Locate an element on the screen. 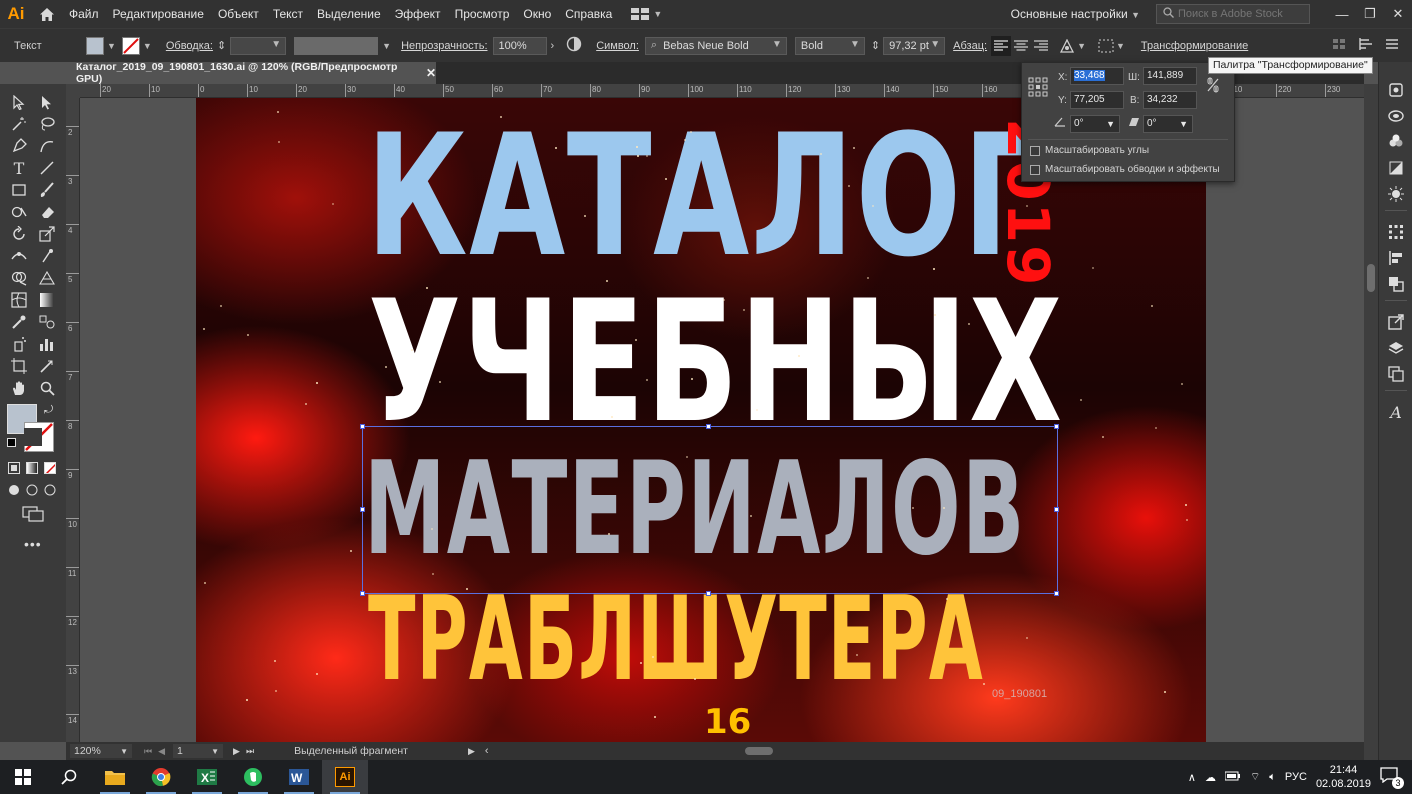  catalog-code: 09_190801 is located at coordinates (1019, 694).